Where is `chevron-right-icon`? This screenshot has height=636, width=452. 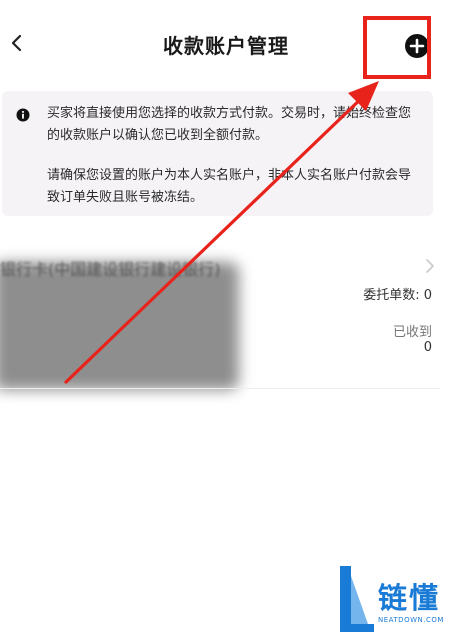 chevron-right-icon is located at coordinates (430, 266).